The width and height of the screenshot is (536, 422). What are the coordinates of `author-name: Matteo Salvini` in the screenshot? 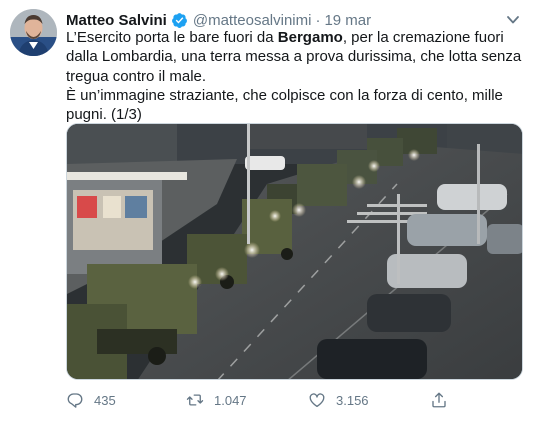 It's located at (116, 20).